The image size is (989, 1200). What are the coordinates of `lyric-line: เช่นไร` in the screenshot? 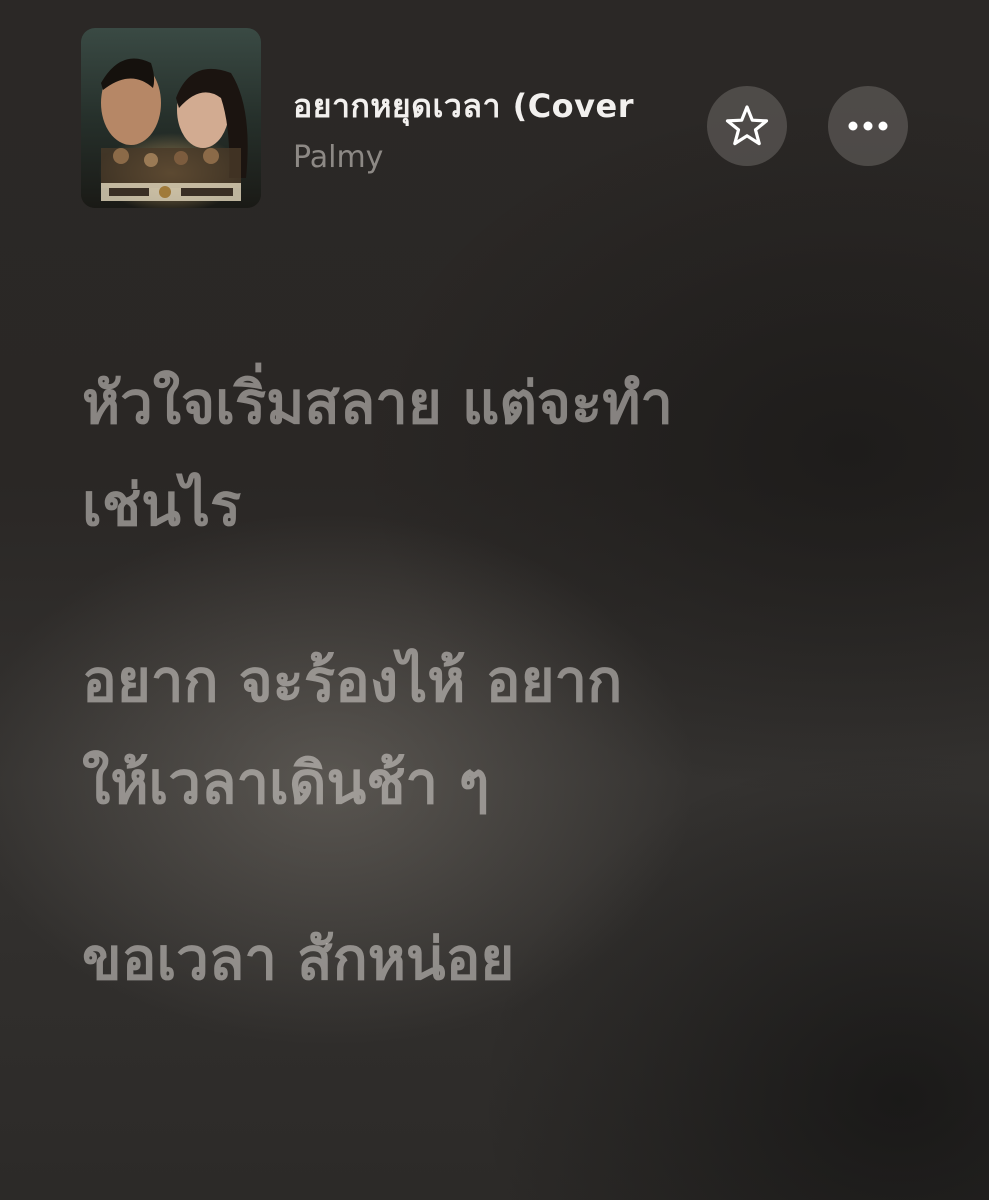 It's located at (522, 505).